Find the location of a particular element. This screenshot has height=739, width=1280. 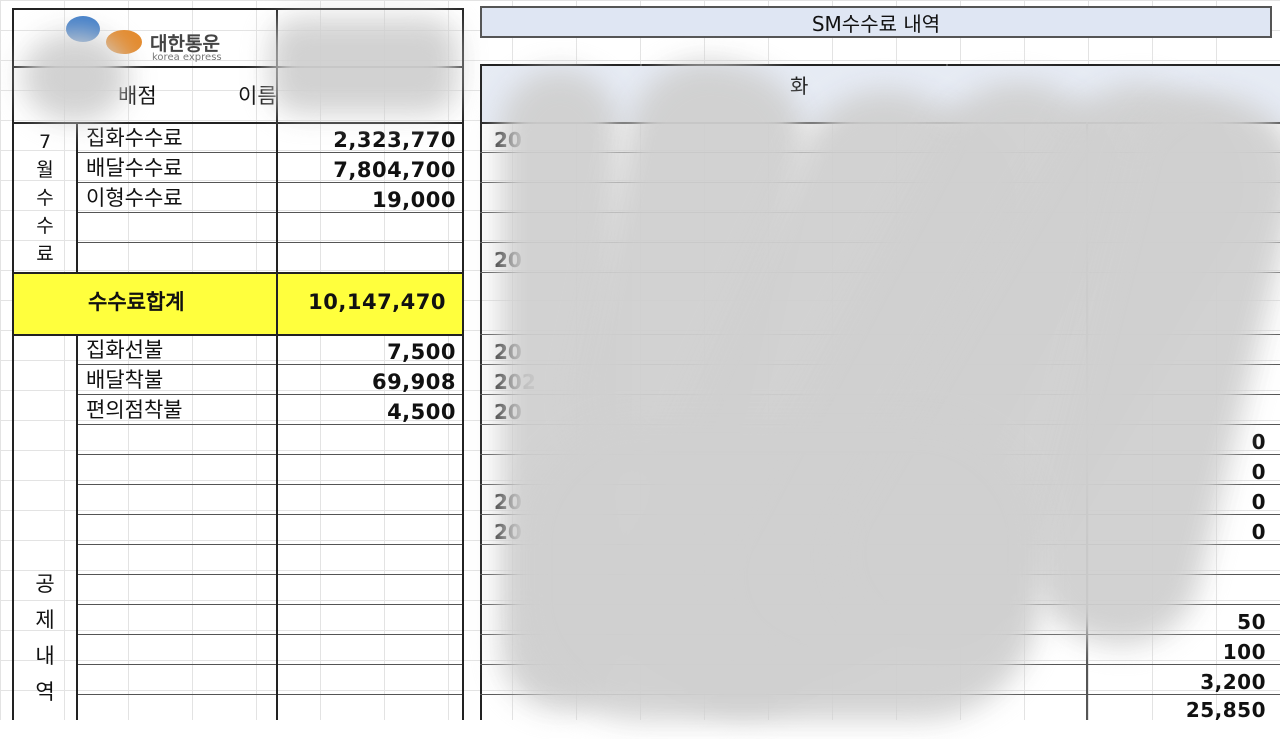

total-label: 수수료합계 is located at coordinates (136, 302).